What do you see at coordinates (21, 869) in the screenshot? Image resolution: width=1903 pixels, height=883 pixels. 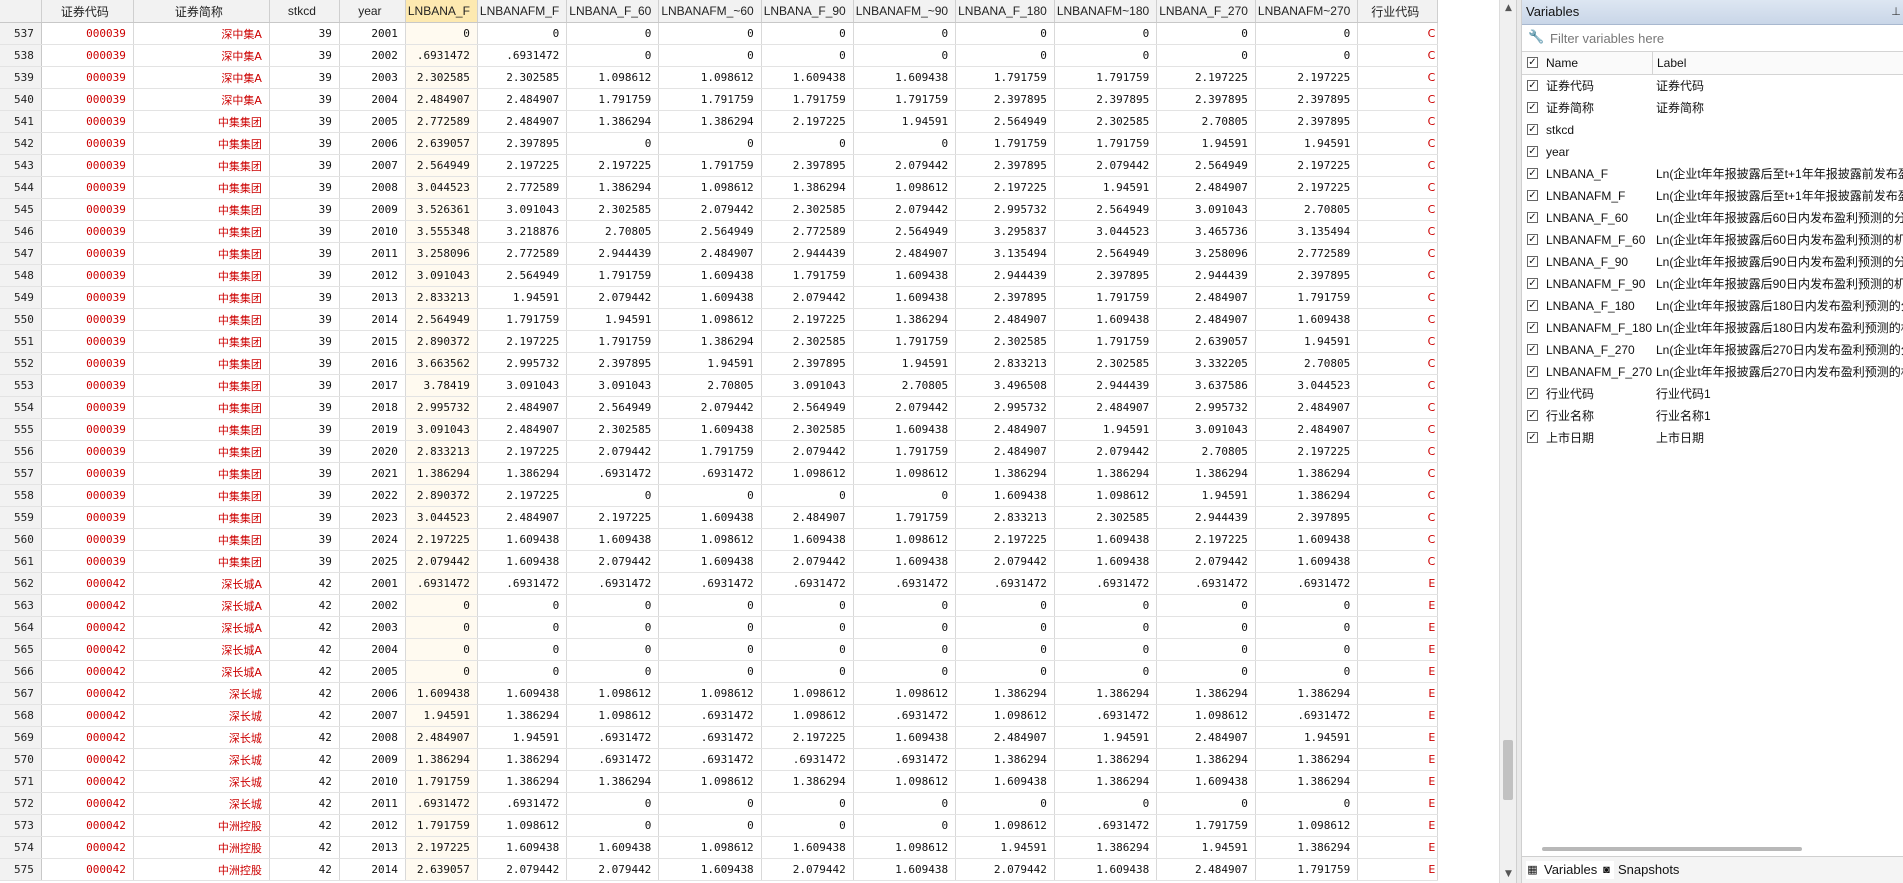 I see `row-number: 575` at bounding box center [21, 869].